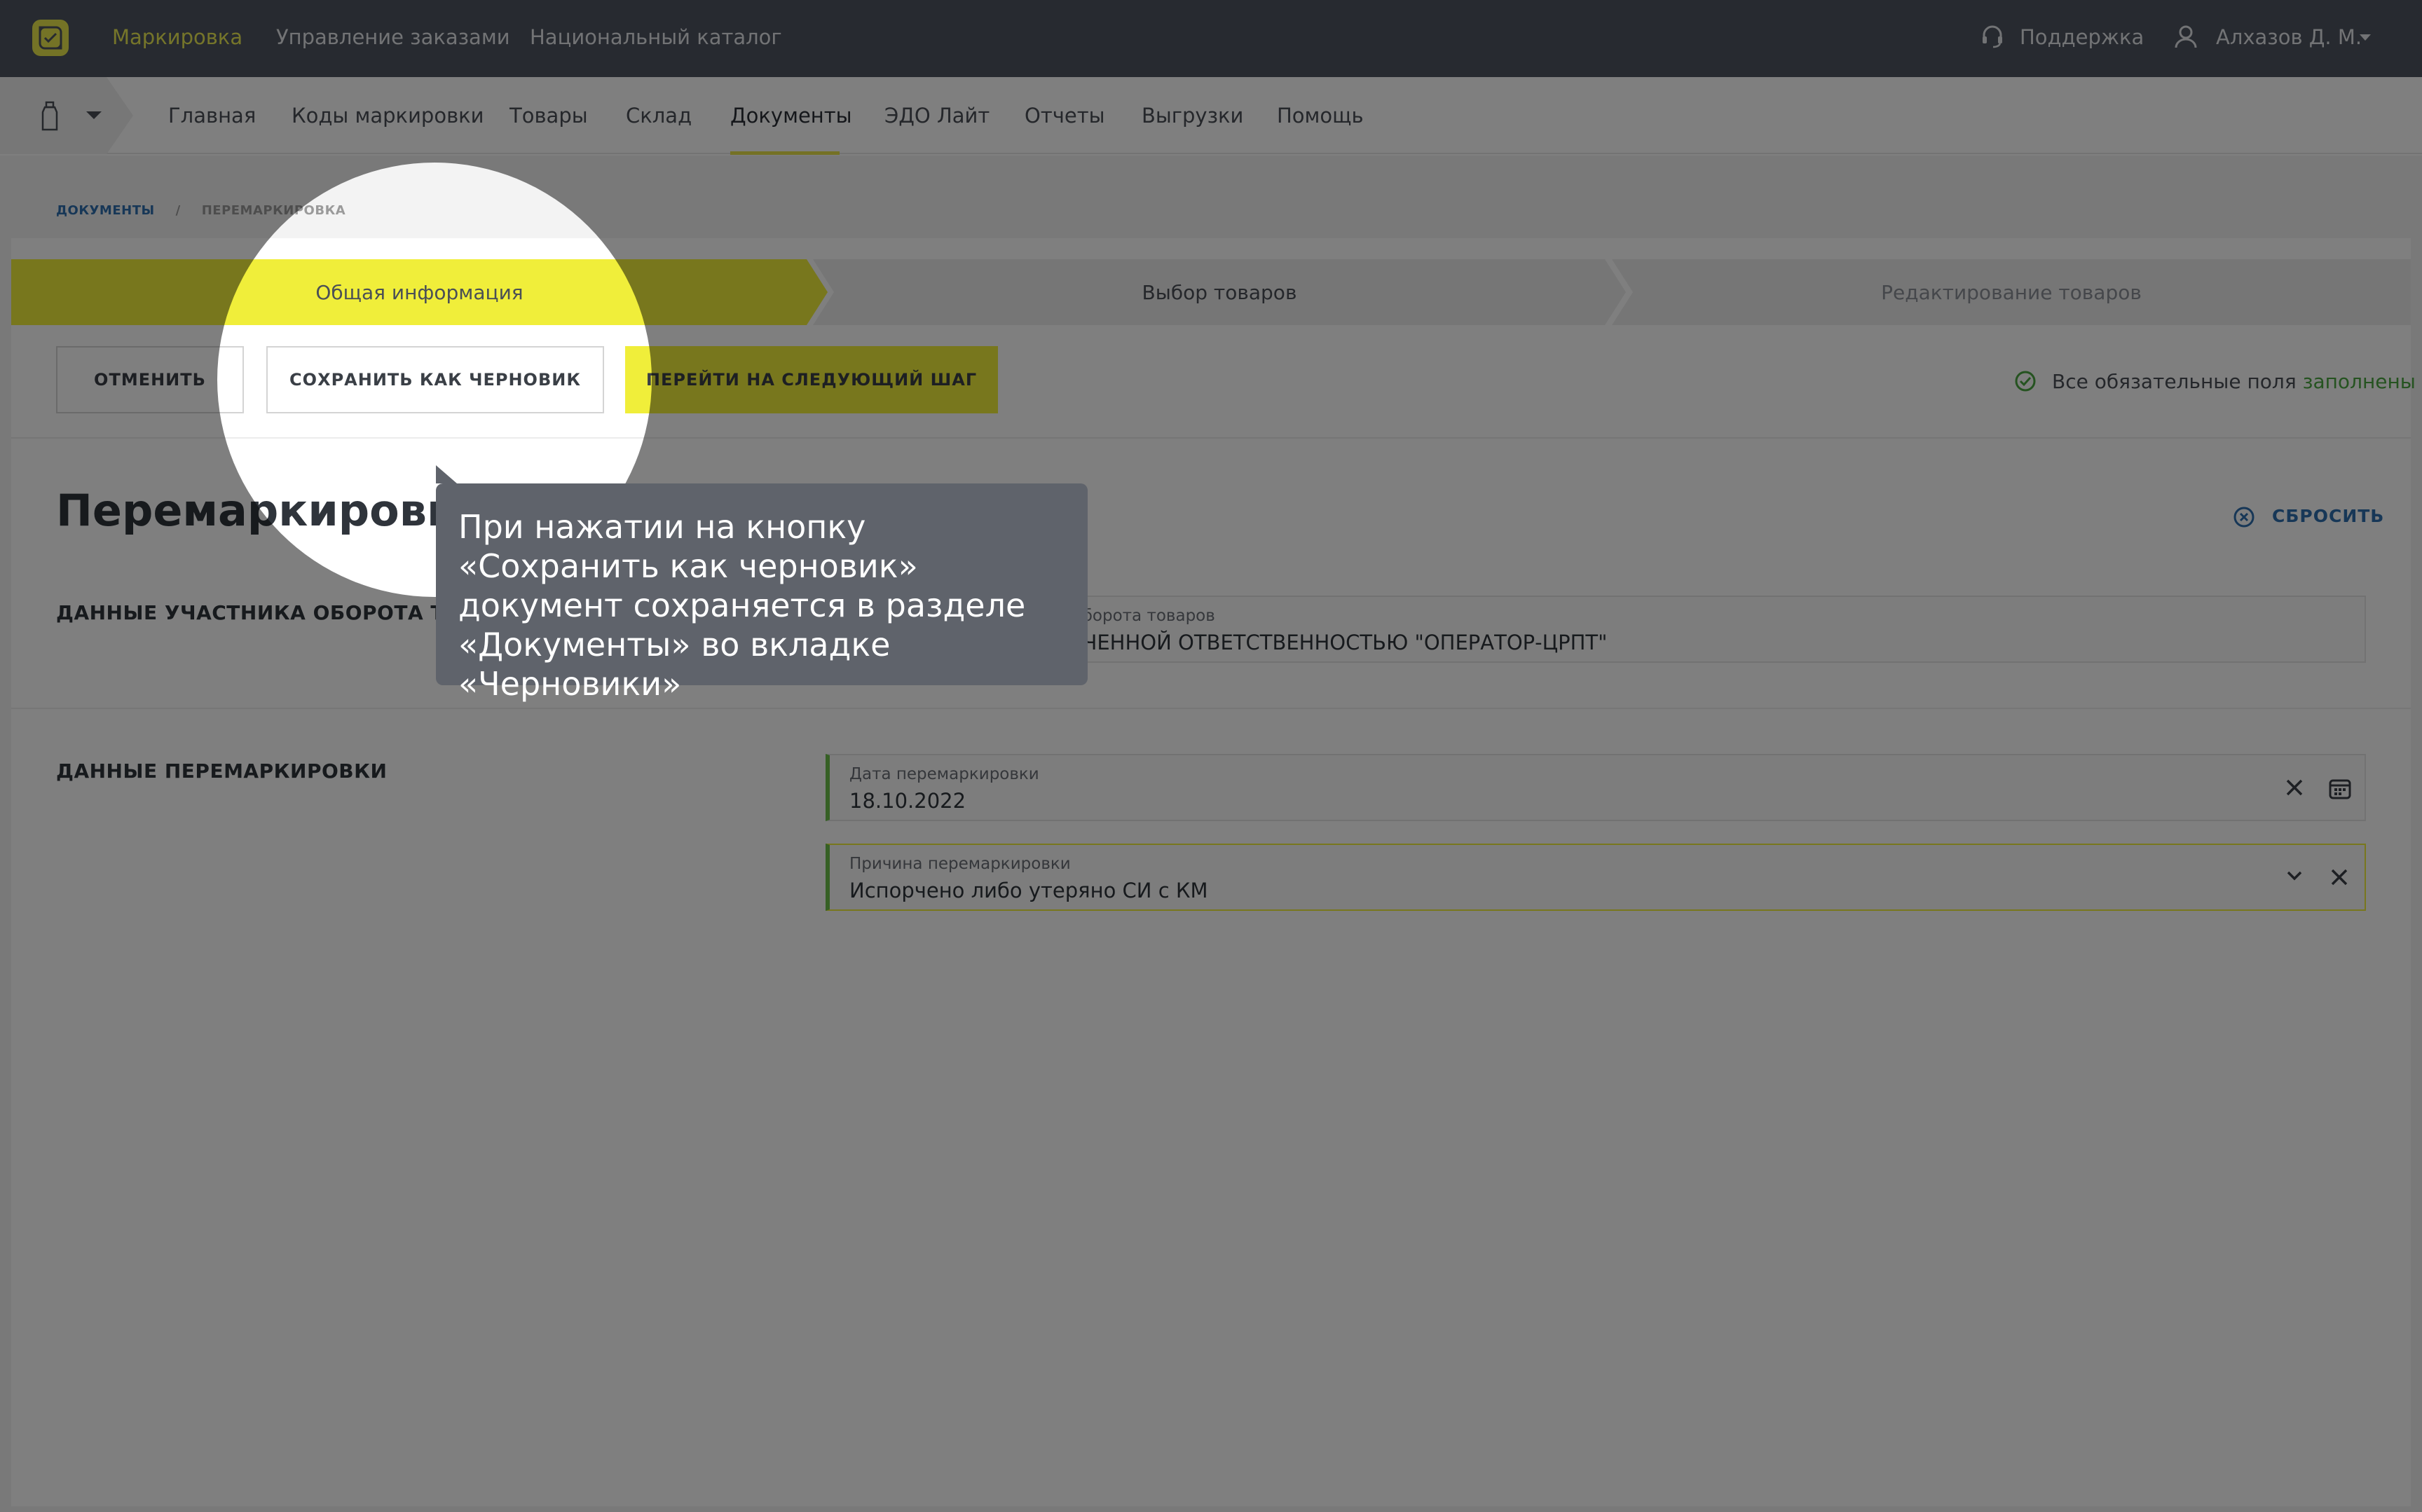 Image resolution: width=2422 pixels, height=1512 pixels. What do you see at coordinates (659, 116) in the screenshot?
I see `subnav-warehouse: Склад` at bounding box center [659, 116].